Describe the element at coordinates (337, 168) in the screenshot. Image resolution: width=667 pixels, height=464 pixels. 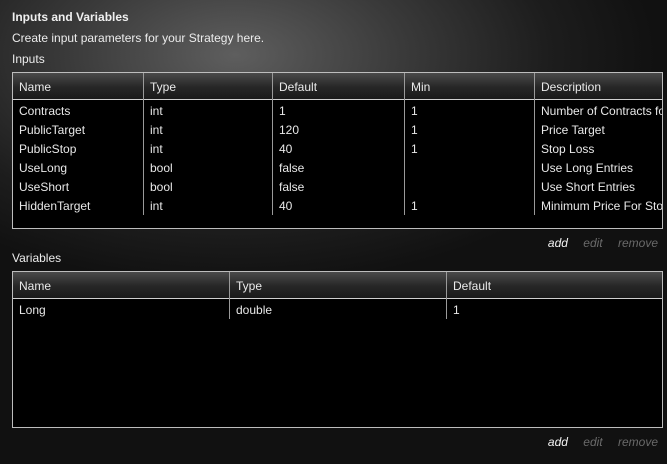
I see `inputs-row: UseLong bool false Use Long Entries` at that location.